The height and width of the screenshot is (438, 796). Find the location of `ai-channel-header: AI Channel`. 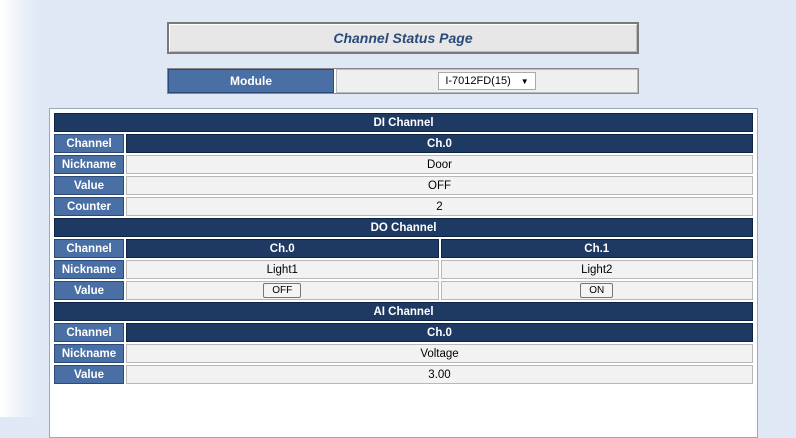

ai-channel-header: AI Channel is located at coordinates (403, 311).